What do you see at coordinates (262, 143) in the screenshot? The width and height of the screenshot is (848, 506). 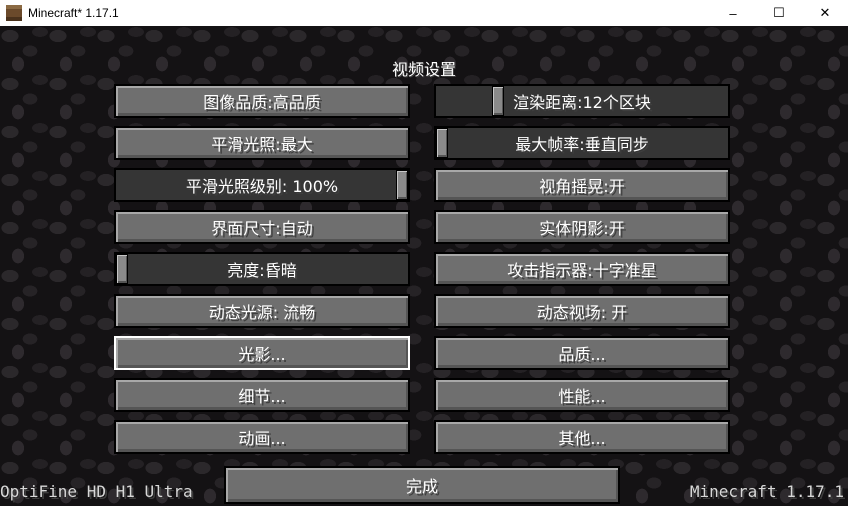 I see `left_column-button-1: 平滑光照:最大` at bounding box center [262, 143].